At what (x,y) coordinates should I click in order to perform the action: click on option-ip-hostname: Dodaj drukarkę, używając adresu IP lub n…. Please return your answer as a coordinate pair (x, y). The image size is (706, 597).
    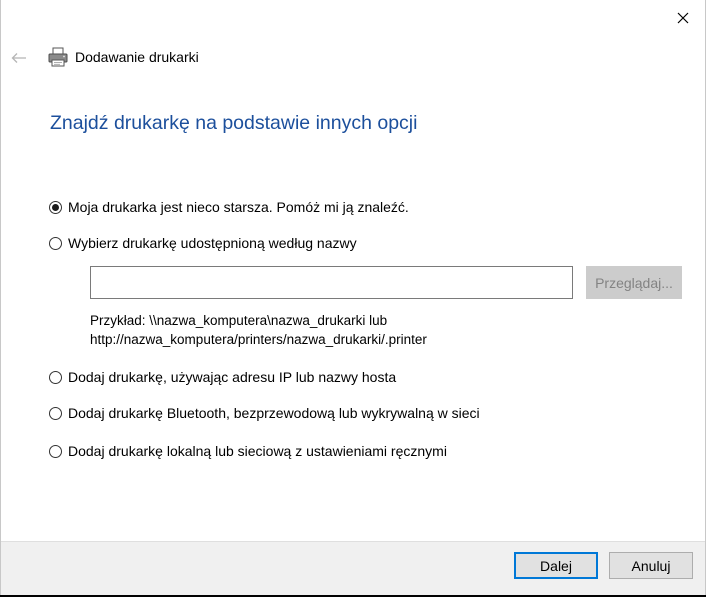
    Looking at the image, I should click on (222, 377).